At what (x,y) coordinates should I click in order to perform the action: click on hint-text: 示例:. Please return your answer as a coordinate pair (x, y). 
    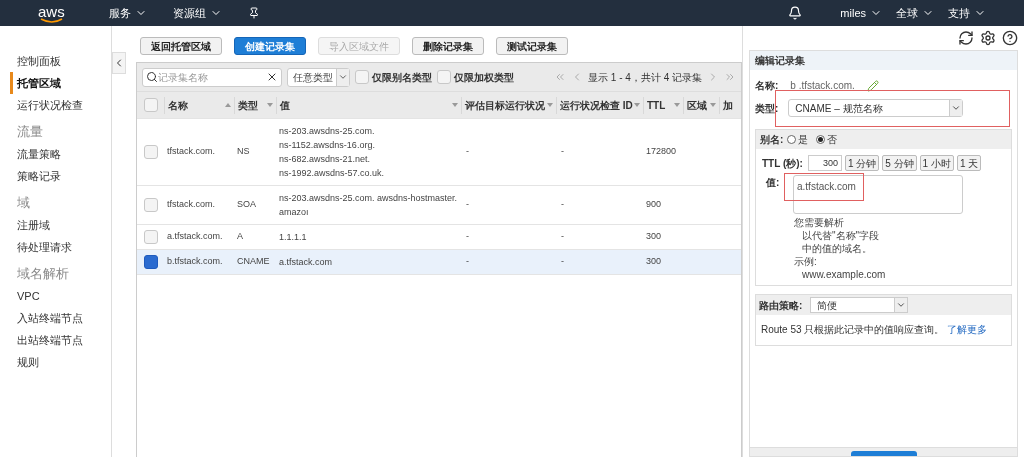
    Looking at the image, I should click on (806, 261).